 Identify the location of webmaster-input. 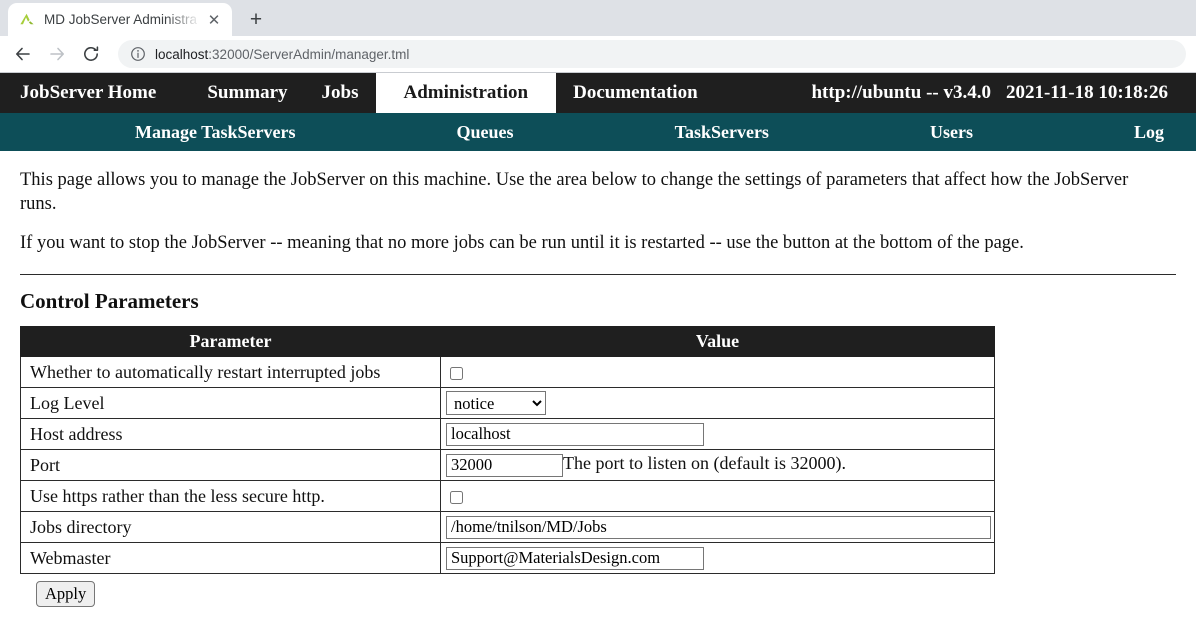
(575, 558).